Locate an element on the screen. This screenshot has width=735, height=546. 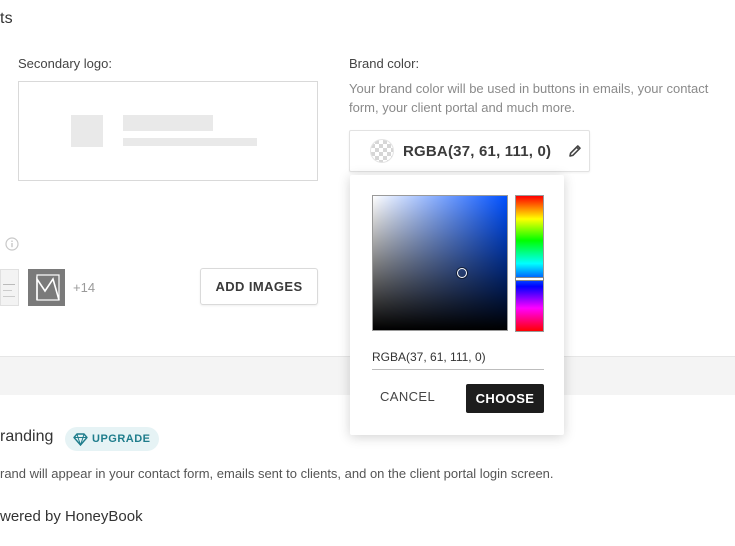
brand-color-label: Brand color: is located at coordinates (384, 63).